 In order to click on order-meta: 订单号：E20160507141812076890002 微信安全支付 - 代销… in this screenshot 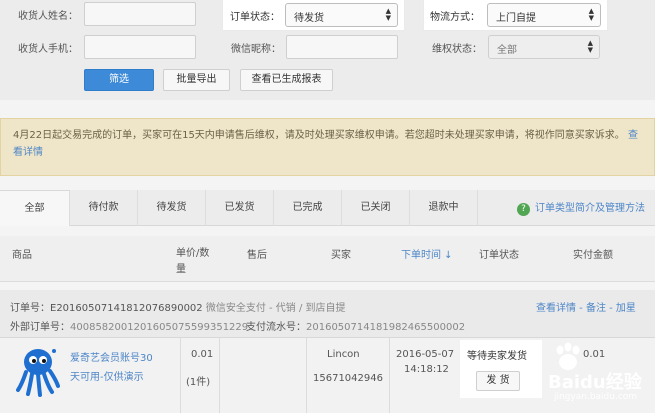, I will do `click(327, 314)`.